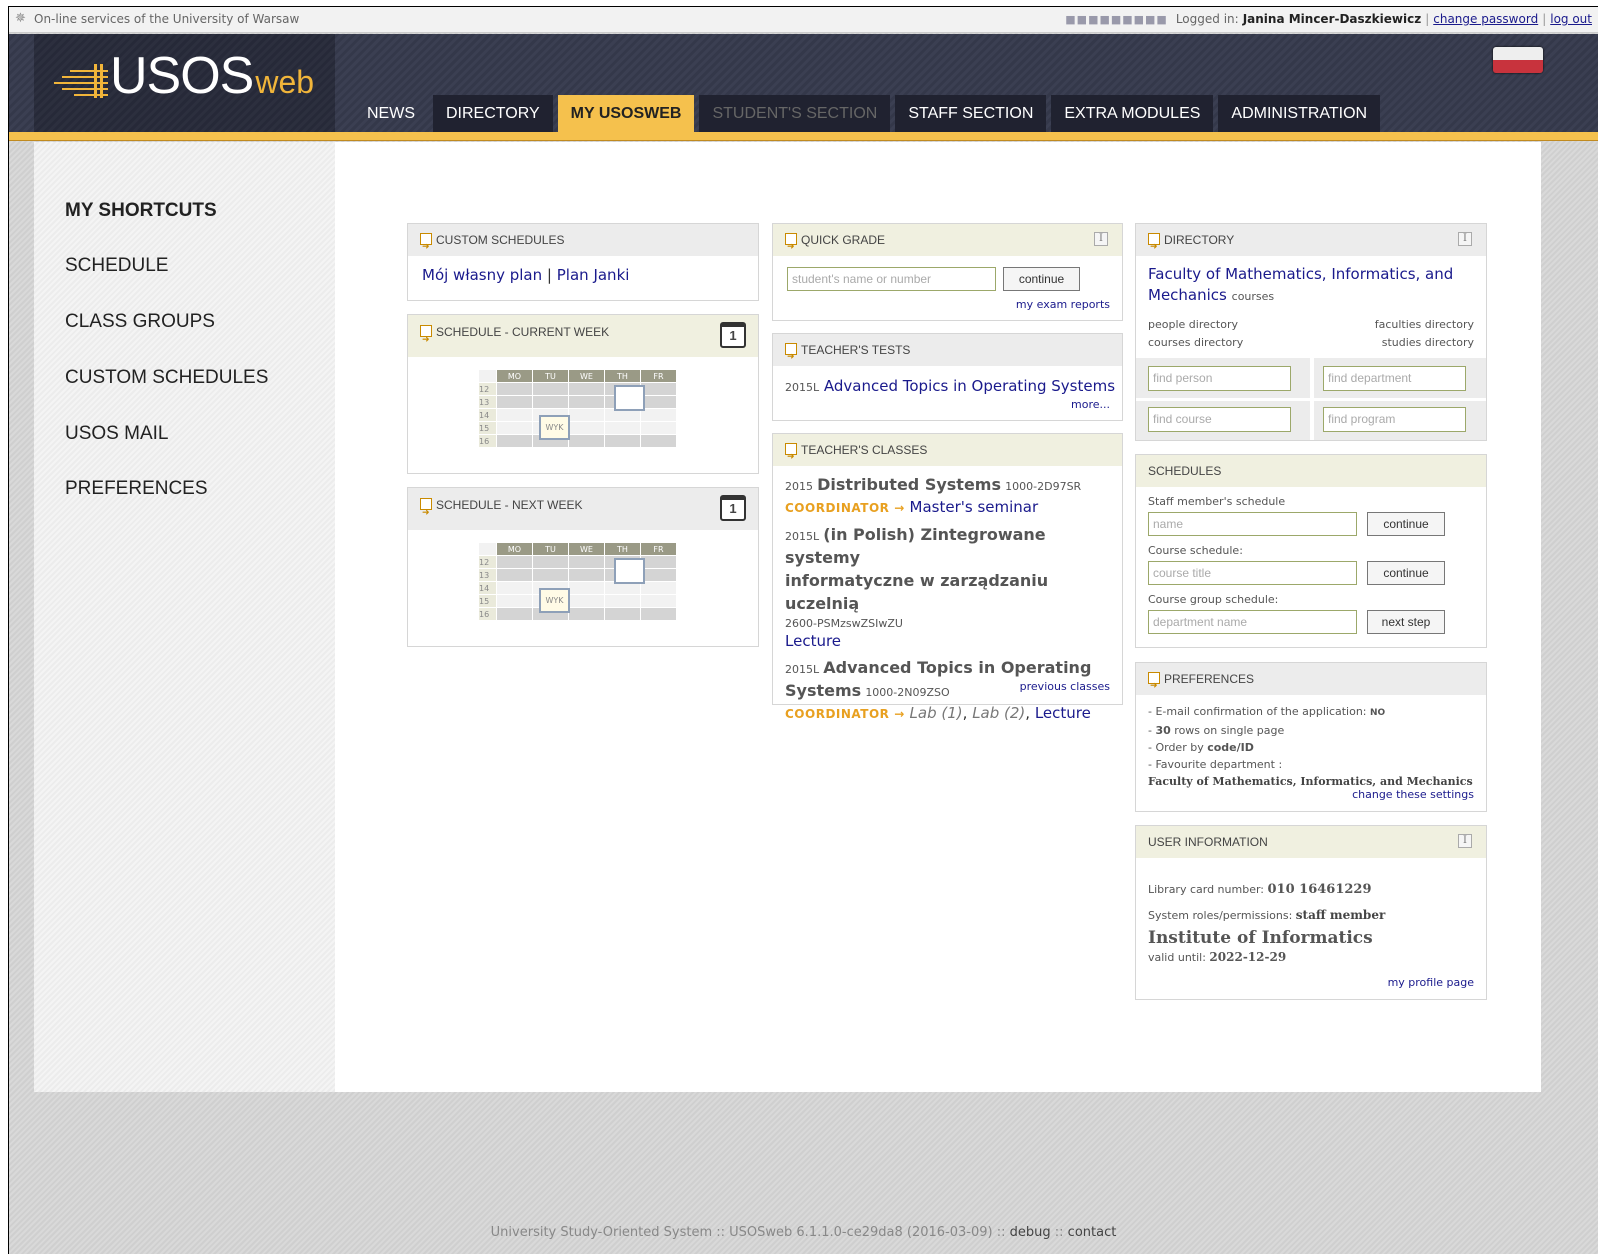  I want to click on teachers-tests-header: TEACHER'S TESTS, so click(947, 353).